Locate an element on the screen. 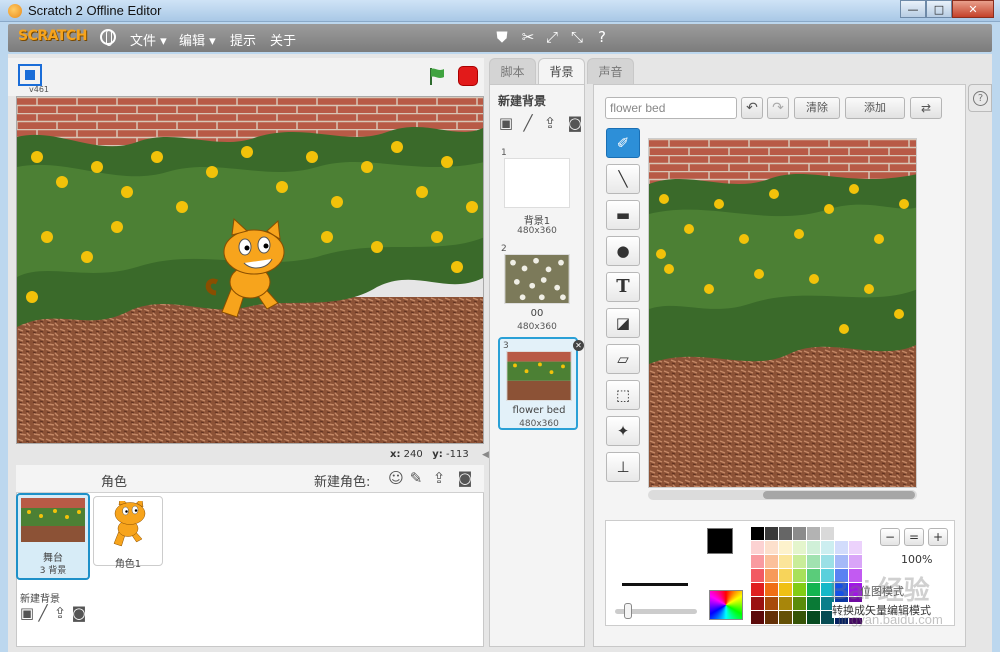  fill-icon: ◪ is located at coordinates (623, 323).